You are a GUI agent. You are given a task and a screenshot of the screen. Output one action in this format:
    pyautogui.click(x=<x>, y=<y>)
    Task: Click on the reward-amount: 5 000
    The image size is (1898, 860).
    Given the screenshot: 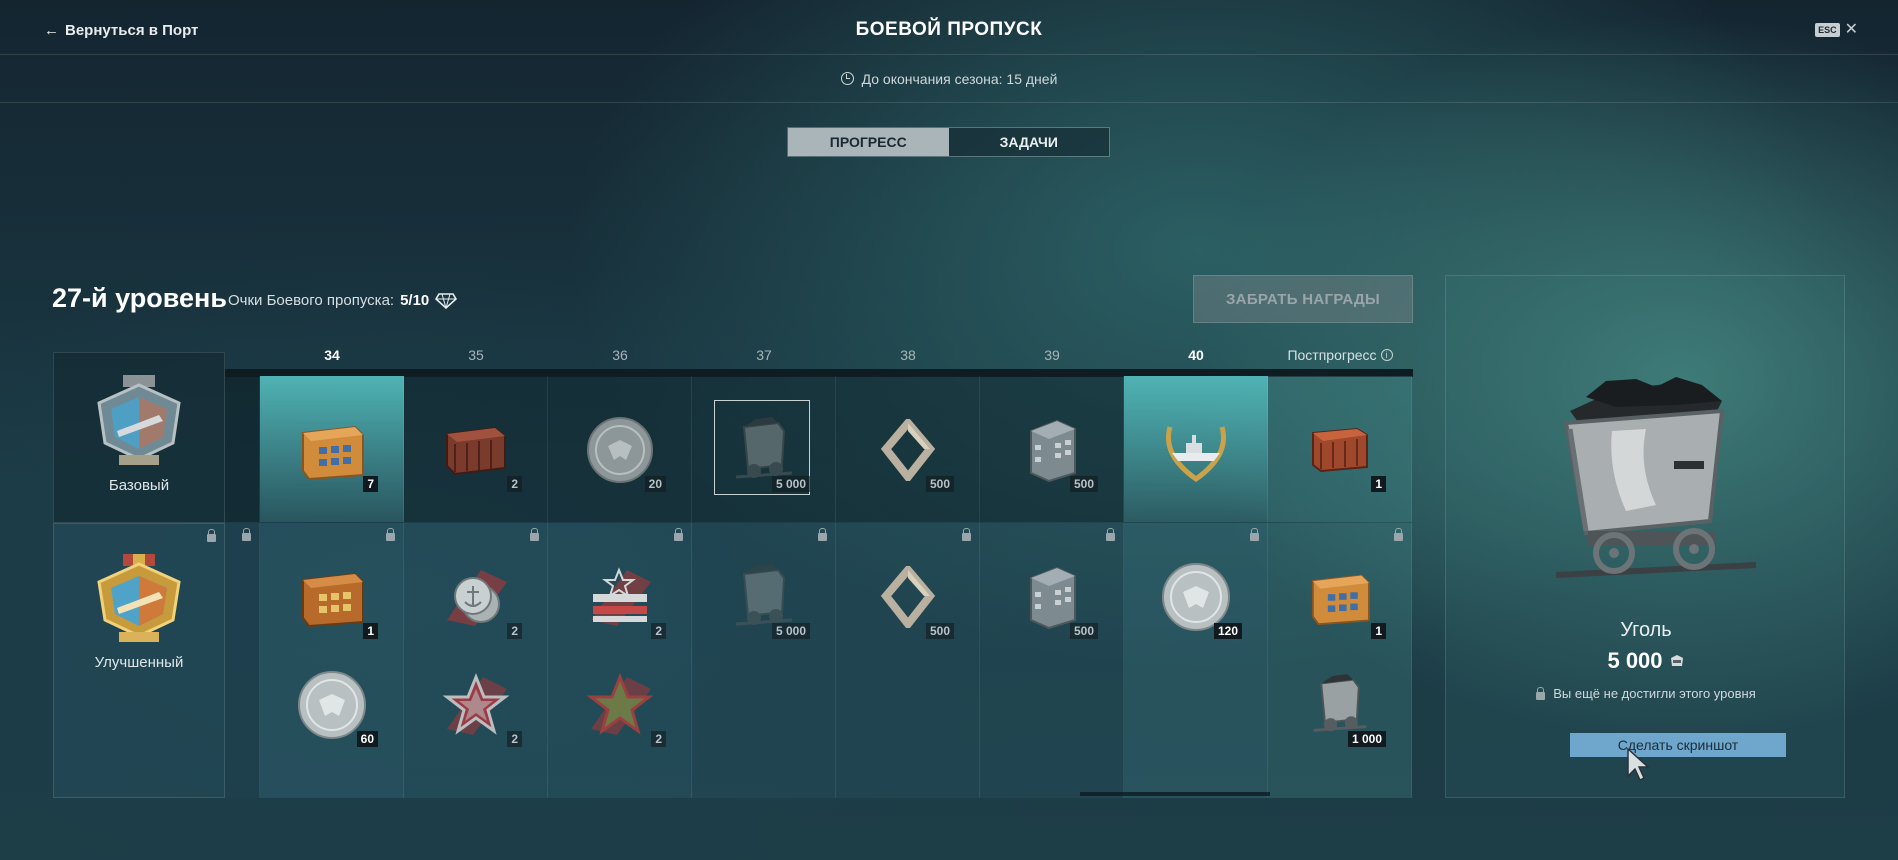 What is the action you would take?
    pyautogui.click(x=1646, y=661)
    